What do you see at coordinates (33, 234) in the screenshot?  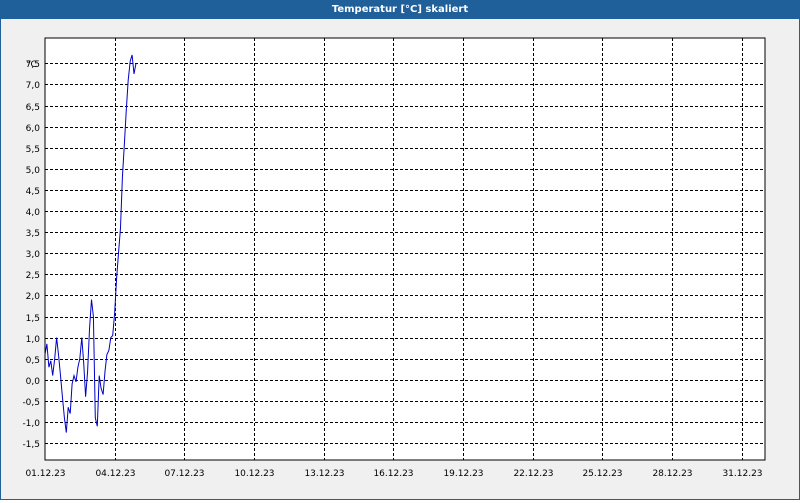 I see `y-tick-label: 3,5` at bounding box center [33, 234].